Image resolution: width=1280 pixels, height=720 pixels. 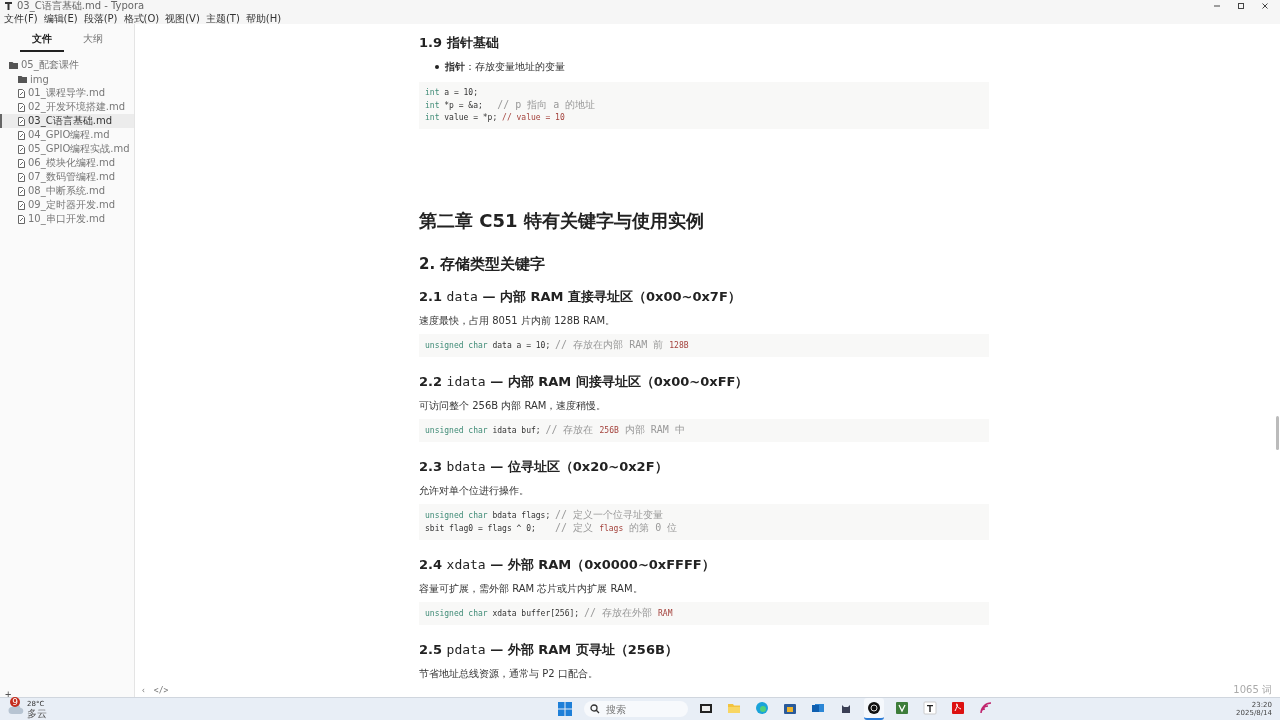 I want to click on record-icon, so click(x=873, y=708).